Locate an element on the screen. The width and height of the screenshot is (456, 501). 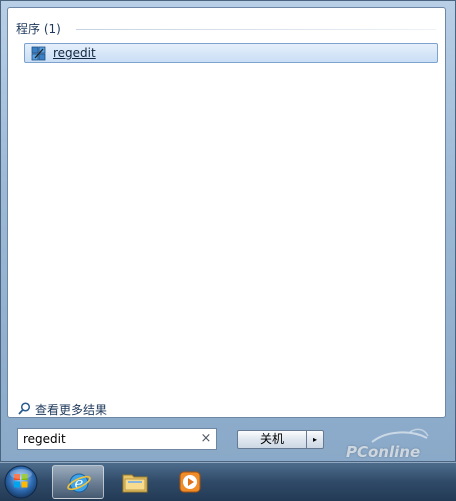
clear-search-icon: × is located at coordinates (206, 439).